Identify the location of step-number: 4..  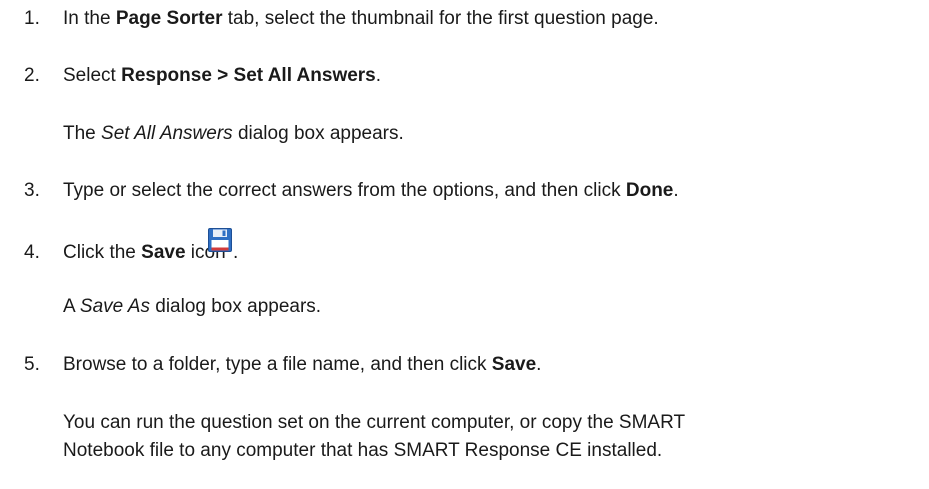
(32, 252).